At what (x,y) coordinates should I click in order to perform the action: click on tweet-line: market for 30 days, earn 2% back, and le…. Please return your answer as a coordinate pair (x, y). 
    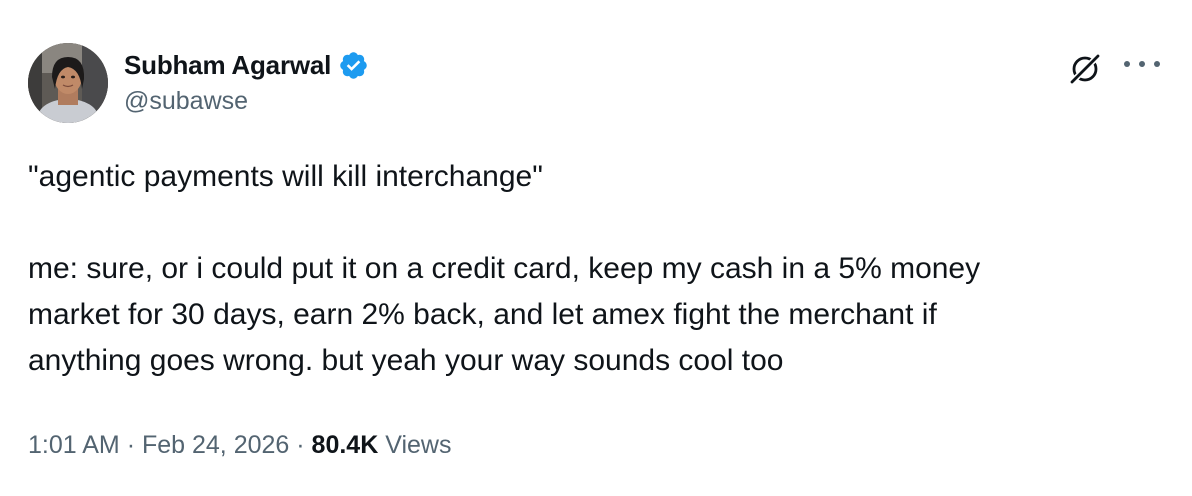
    Looking at the image, I should click on (482, 314).